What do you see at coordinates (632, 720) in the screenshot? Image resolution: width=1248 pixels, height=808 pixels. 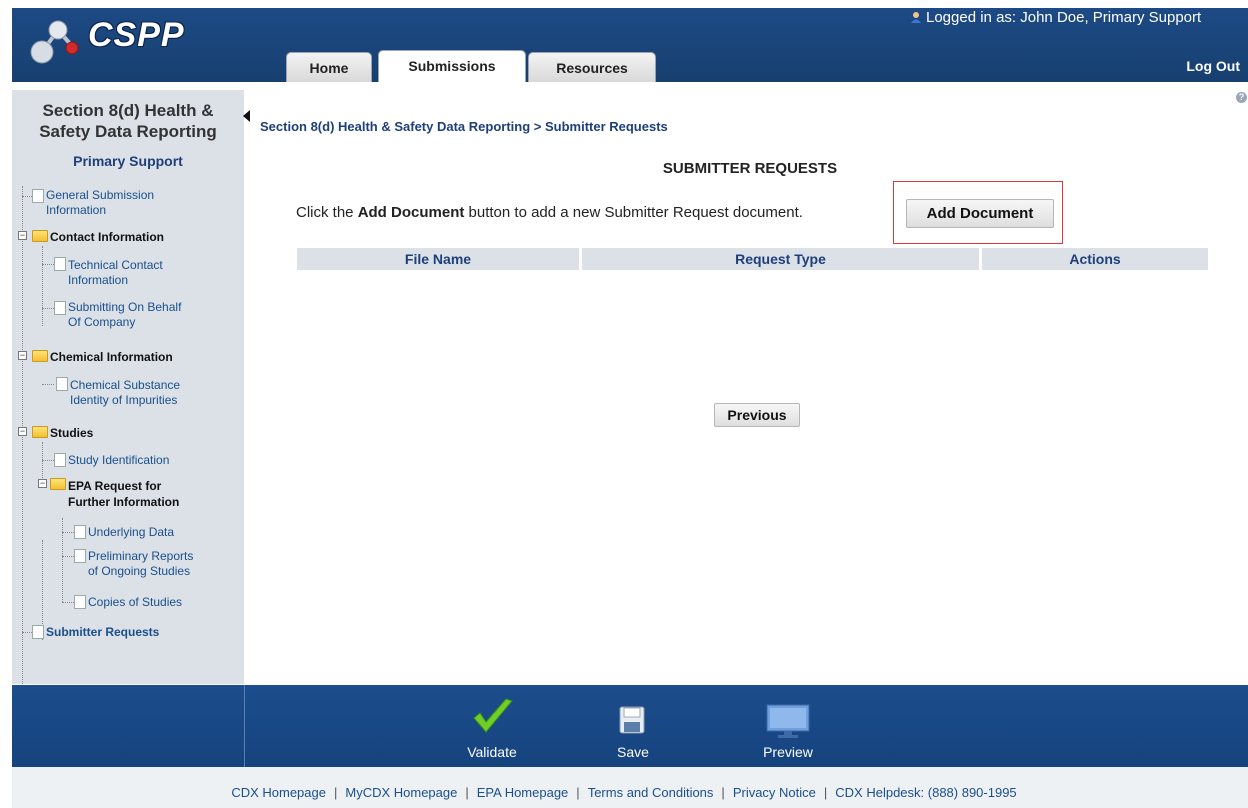 I see `floppy-disk-icon` at bounding box center [632, 720].